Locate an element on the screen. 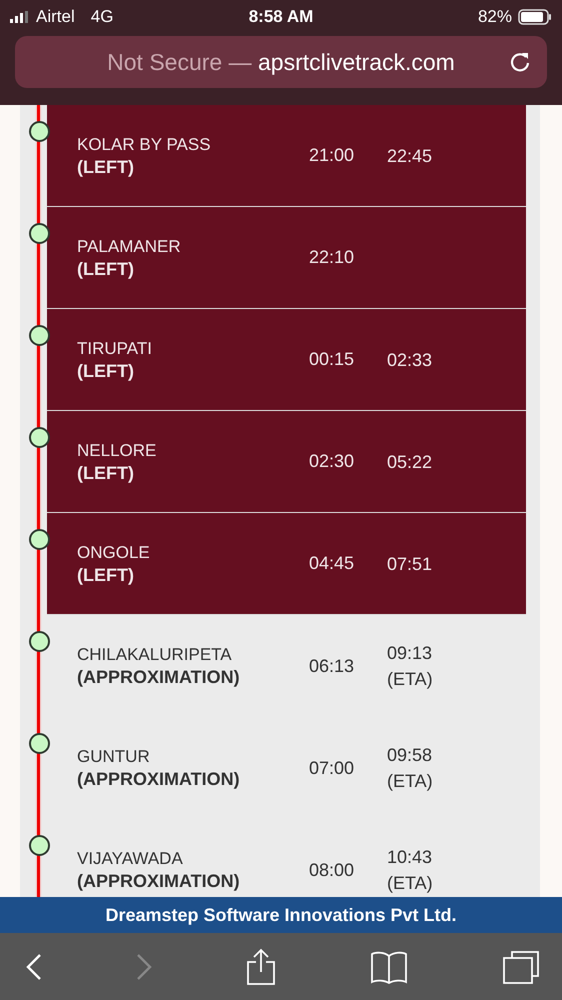 The height and width of the screenshot is (1000, 562). stop-name: NELLORE is located at coordinates (117, 451).